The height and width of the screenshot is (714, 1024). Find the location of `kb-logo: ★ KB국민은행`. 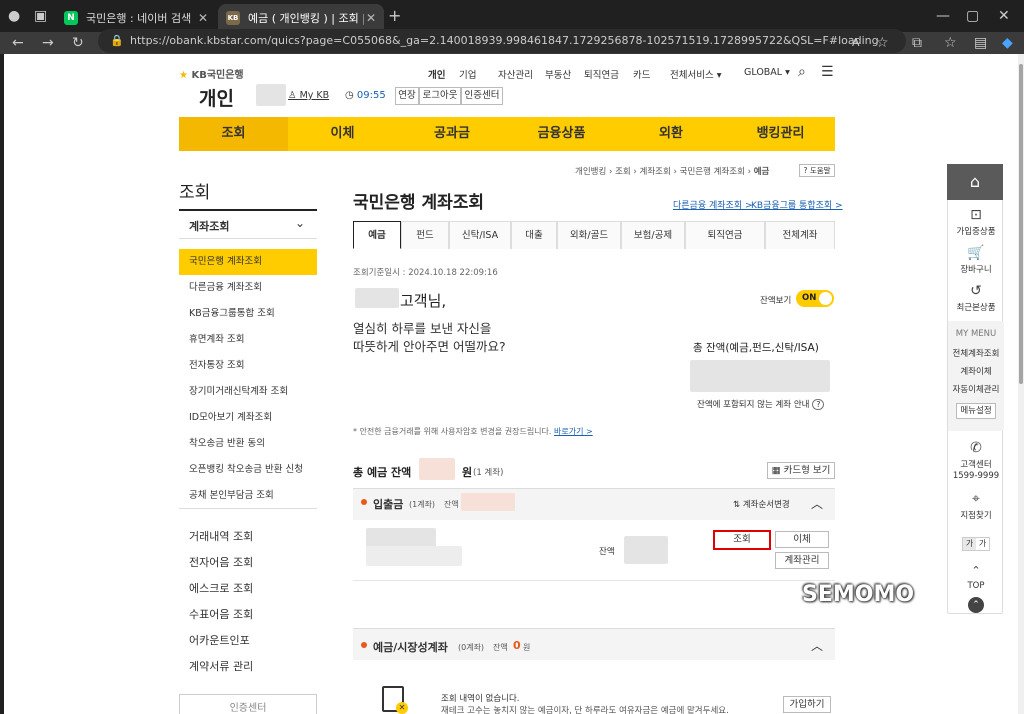

kb-logo: ★ KB국민은행 is located at coordinates (211, 73).